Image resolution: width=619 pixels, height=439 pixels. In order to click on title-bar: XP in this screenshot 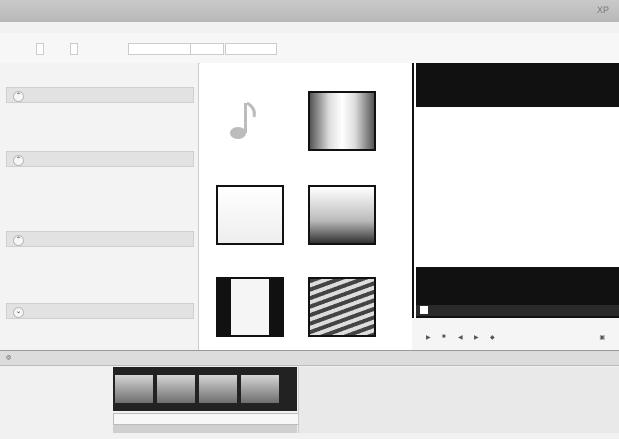, I will do `click(309, 11)`.